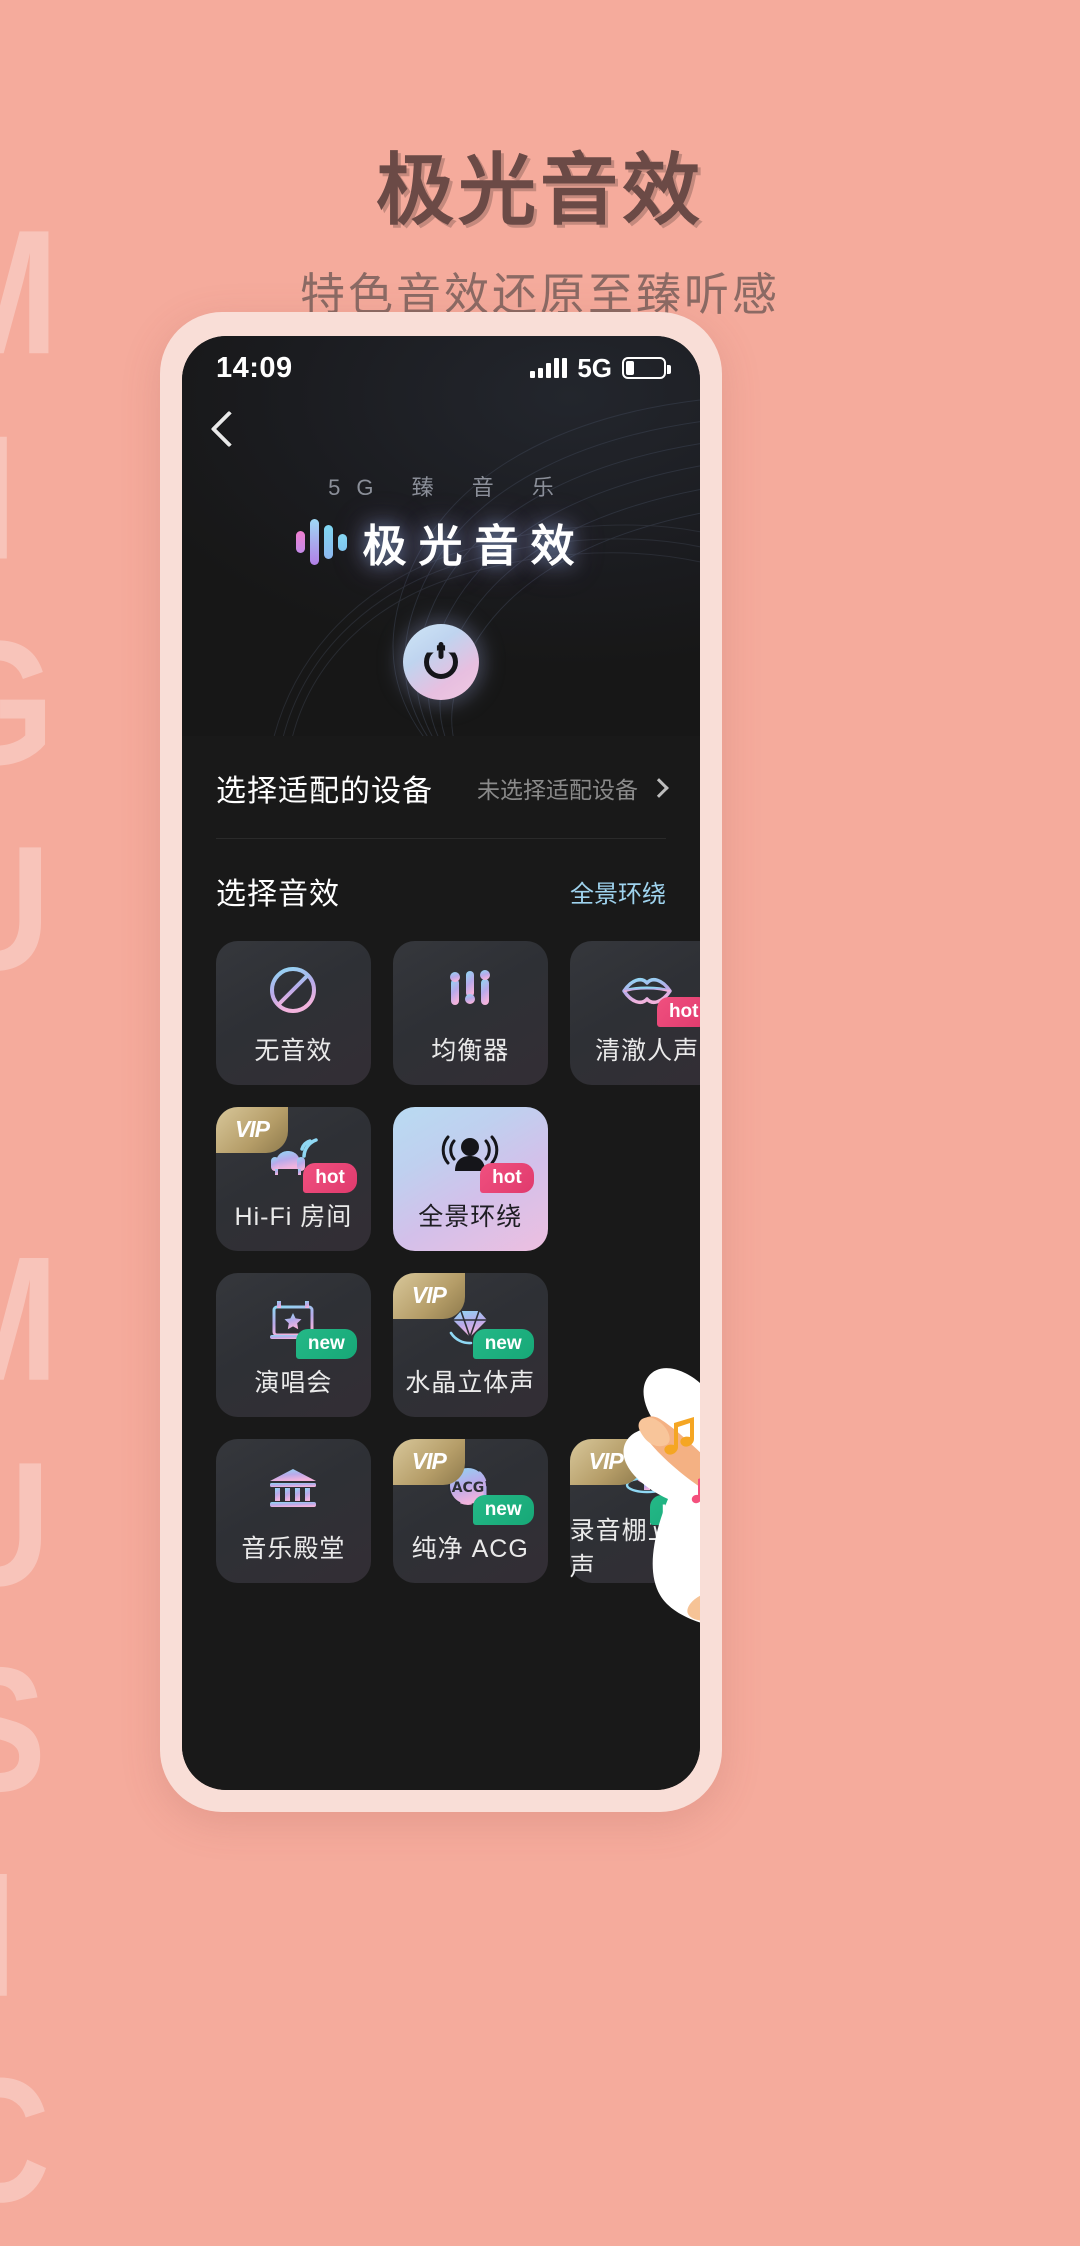 This screenshot has height=2246, width=1080. I want to click on watermark-text: MIGU MUSIC, so click(40, 1219).